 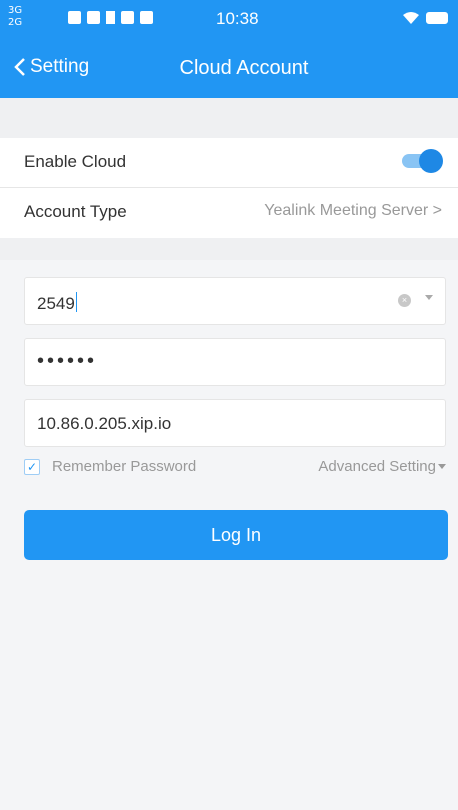 I want to click on signal-indicator: 3G 2G, so click(x=15, y=17).